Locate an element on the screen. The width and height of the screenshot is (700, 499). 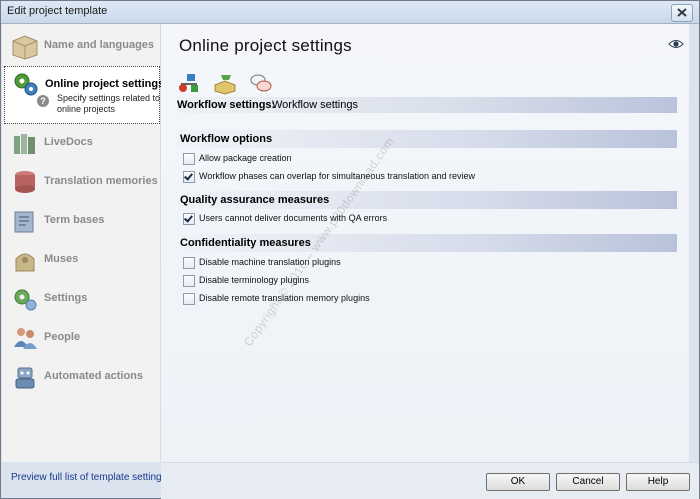
preview-template-settings-link: Preview full list of template settings is located at coordinates (89, 477).